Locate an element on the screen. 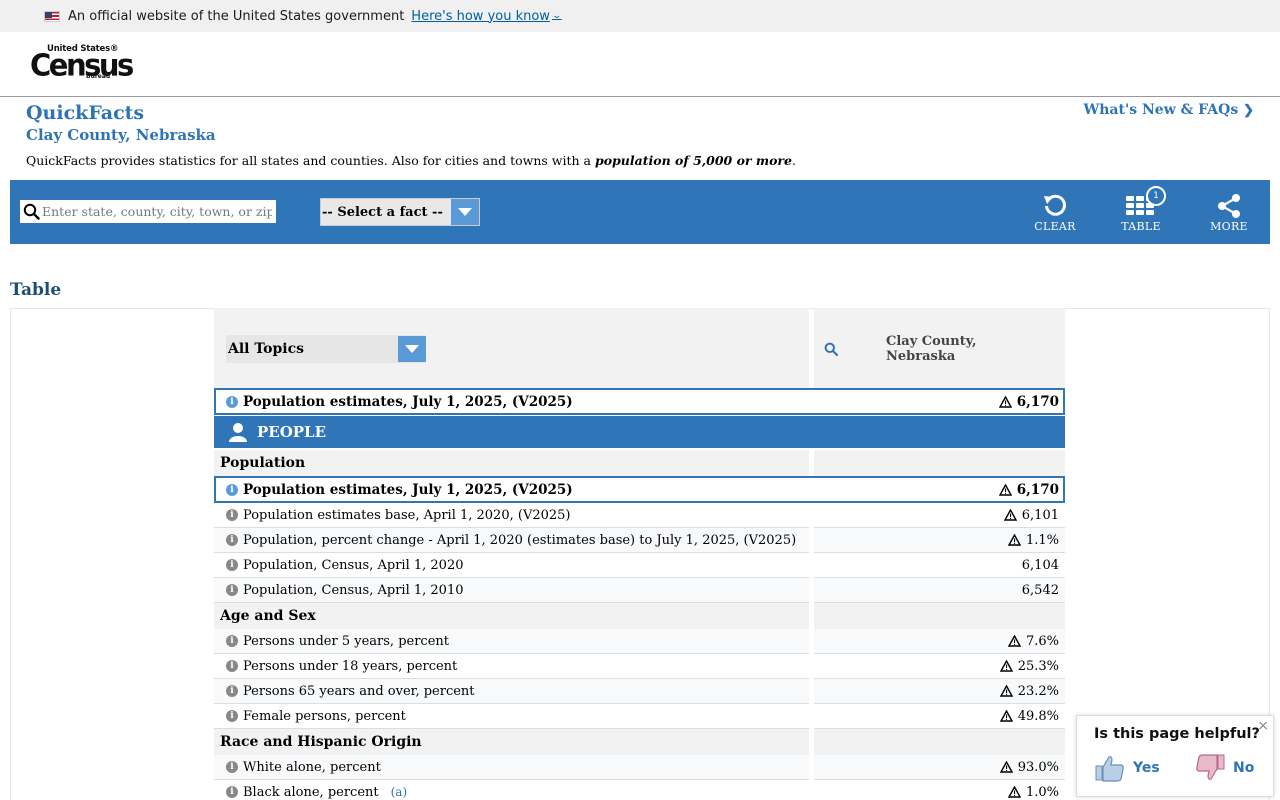  row-label-cell: i Black alone, percent (a) is located at coordinates (511, 790).